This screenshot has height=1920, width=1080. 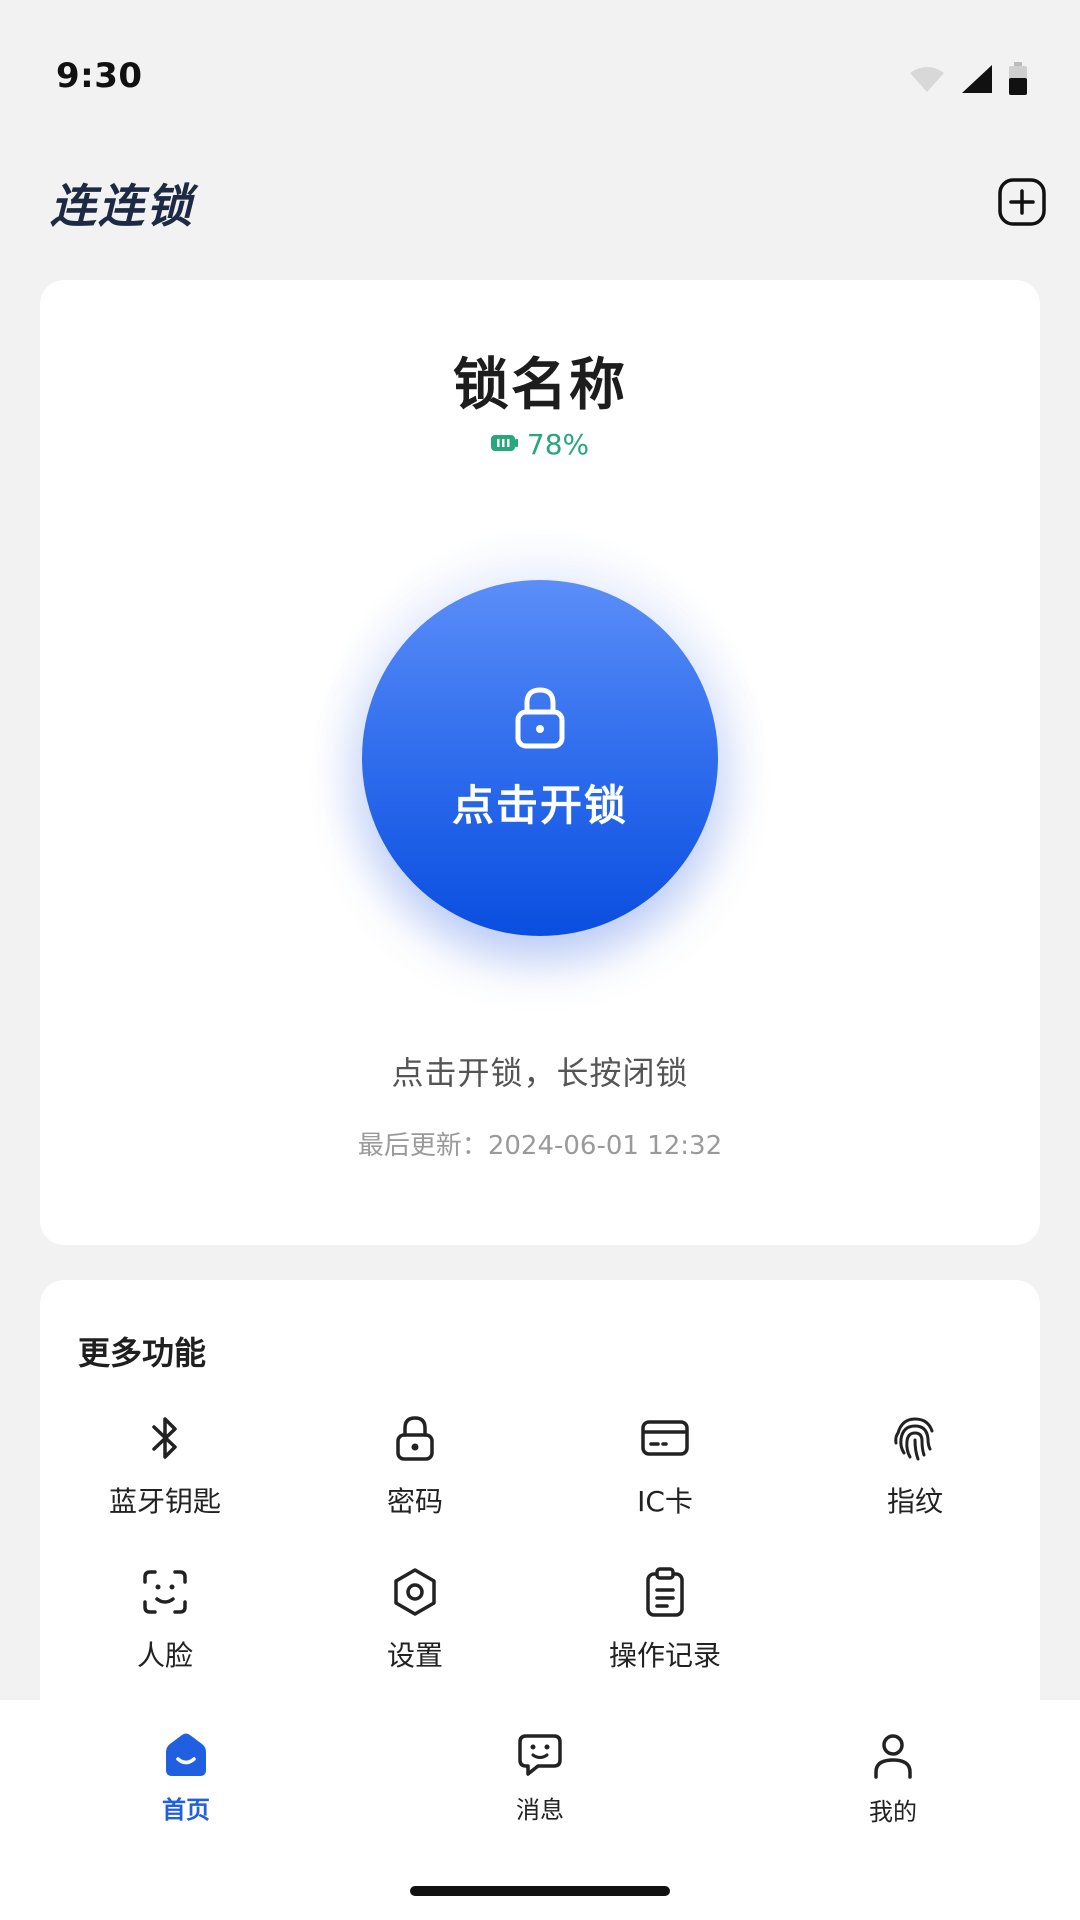 I want to click on feature-password: 密码, so click(x=415, y=1487).